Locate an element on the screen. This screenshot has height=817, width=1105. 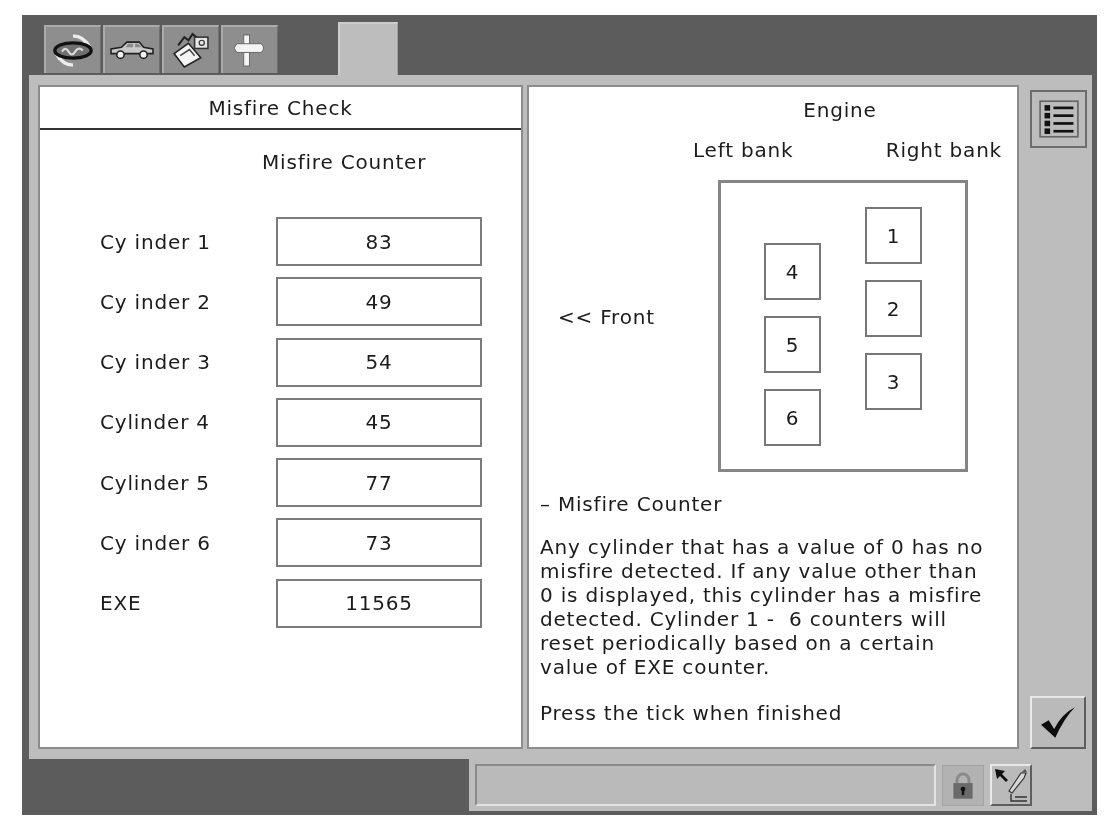
tick-button is located at coordinates (1058, 722).